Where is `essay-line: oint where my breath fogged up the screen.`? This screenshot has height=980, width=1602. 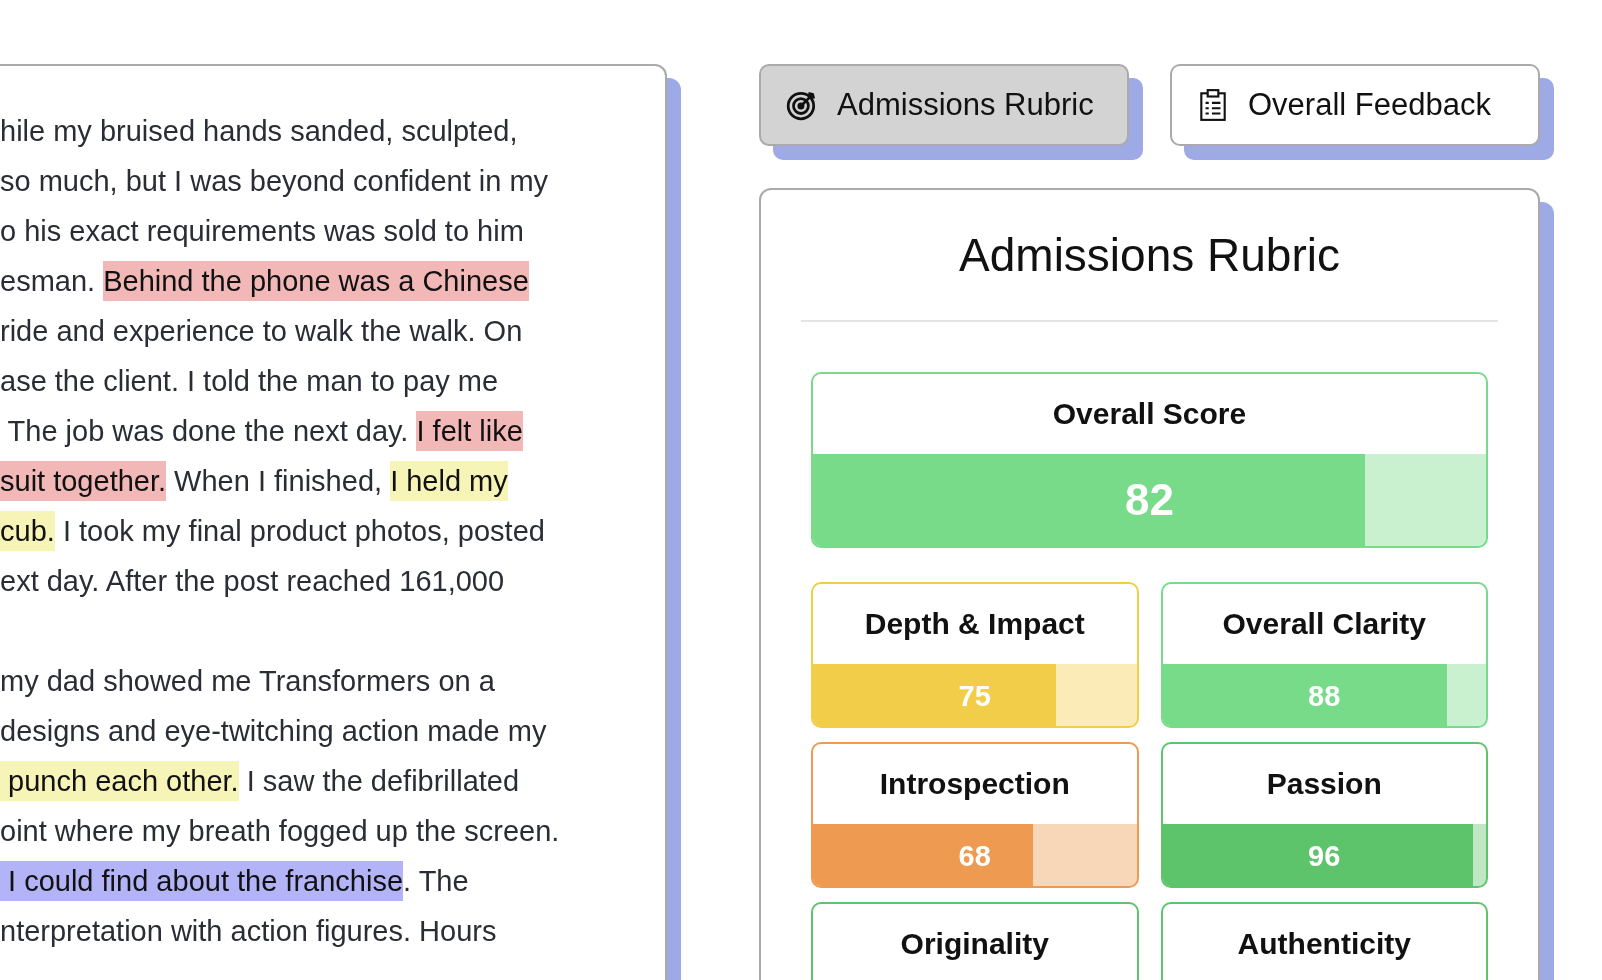
essay-line: oint where my breath fogged up the screen. is located at coordinates (280, 831).